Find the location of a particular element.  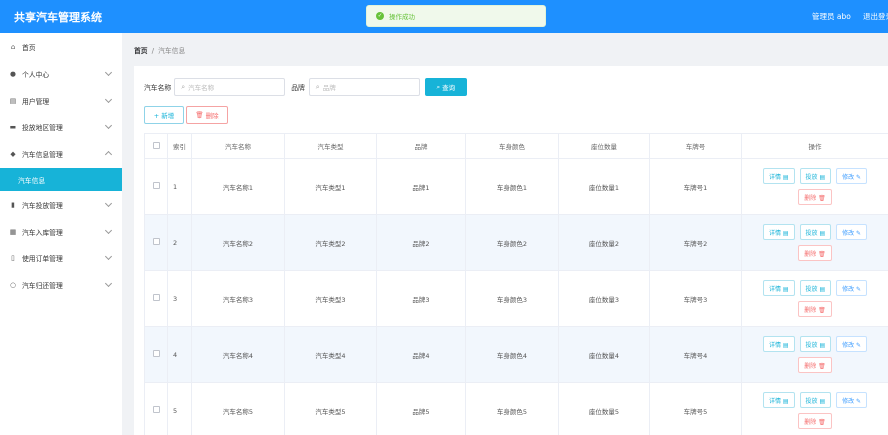

cell-plate: 车牌号1 is located at coordinates (695, 186).